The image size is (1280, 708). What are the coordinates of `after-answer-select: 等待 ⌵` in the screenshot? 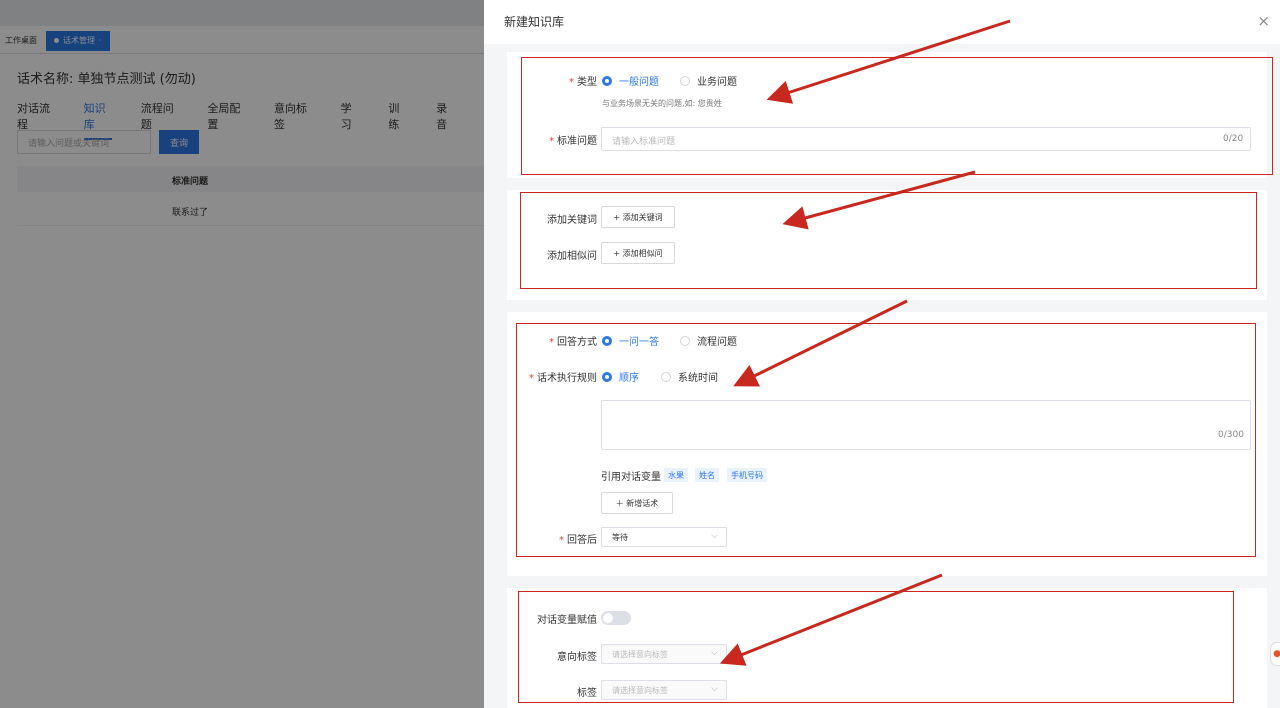 It's located at (664, 537).